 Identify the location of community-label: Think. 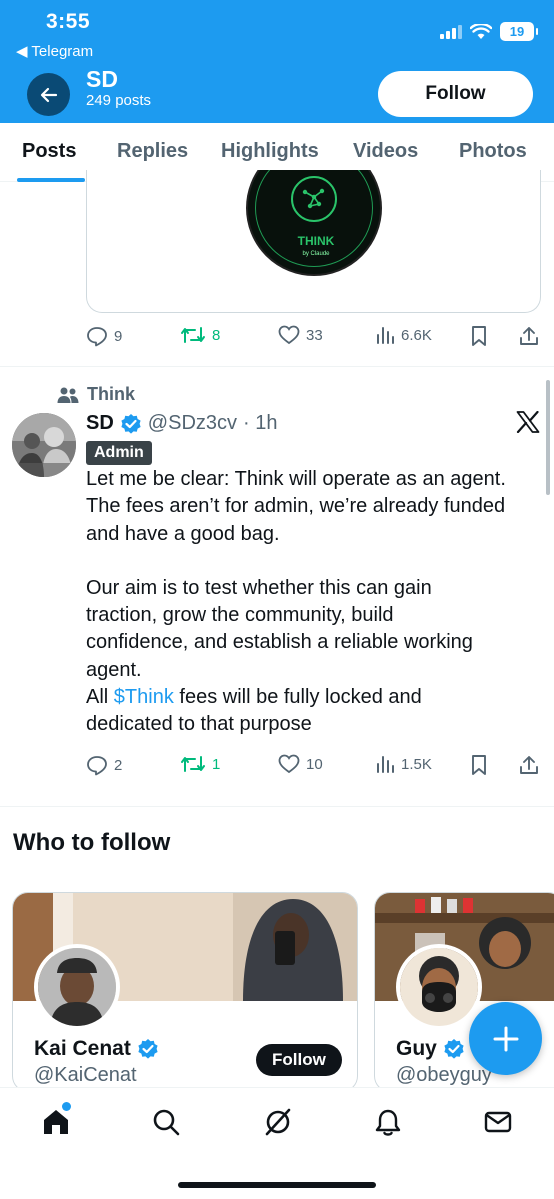
(96, 394).